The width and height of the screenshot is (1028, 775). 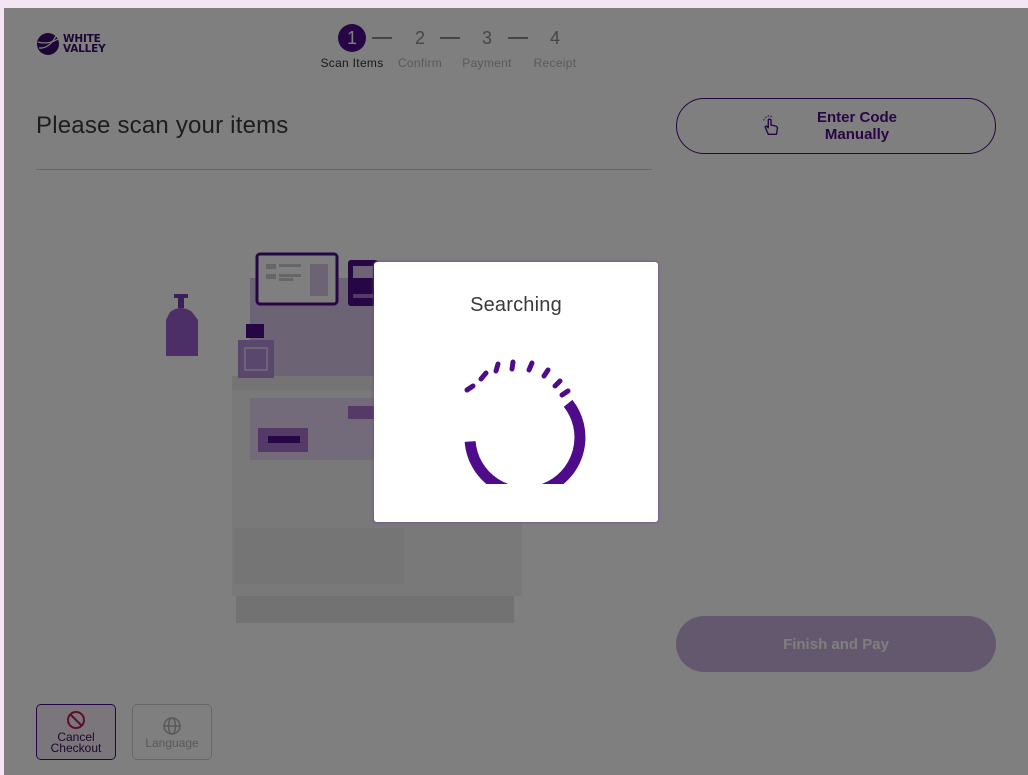 I want to click on dialog-title: Searching, so click(x=516, y=305).